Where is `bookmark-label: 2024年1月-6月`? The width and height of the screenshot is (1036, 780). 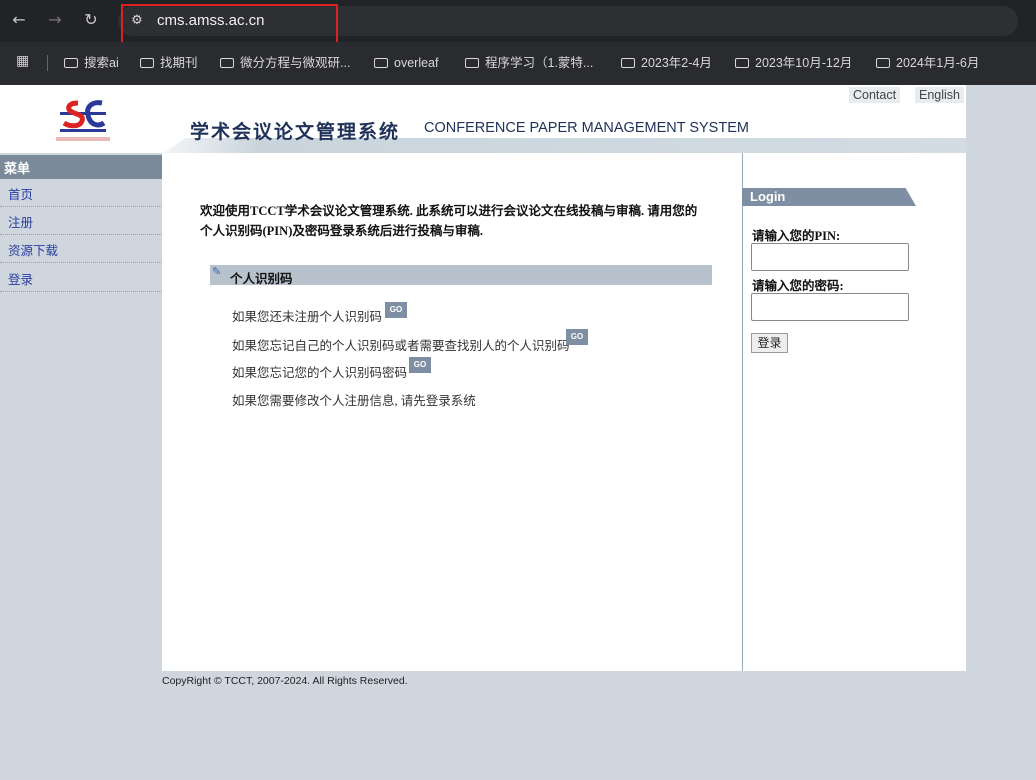
bookmark-label: 2024年1月-6月 is located at coordinates (938, 63).